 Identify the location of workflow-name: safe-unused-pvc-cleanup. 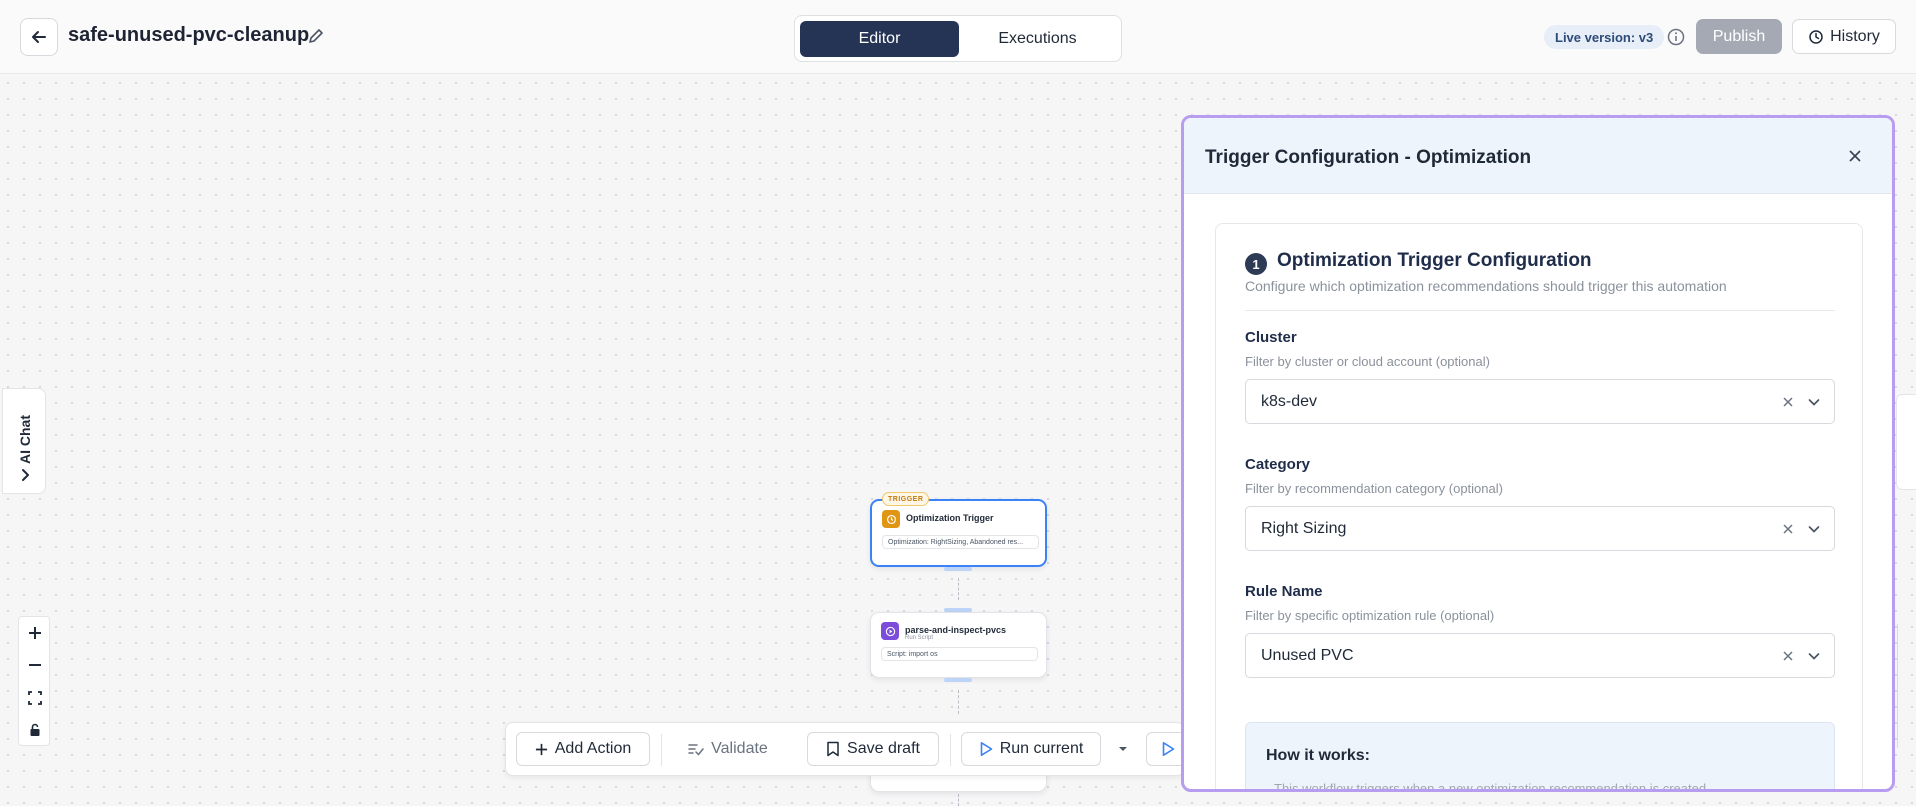
(189, 35).